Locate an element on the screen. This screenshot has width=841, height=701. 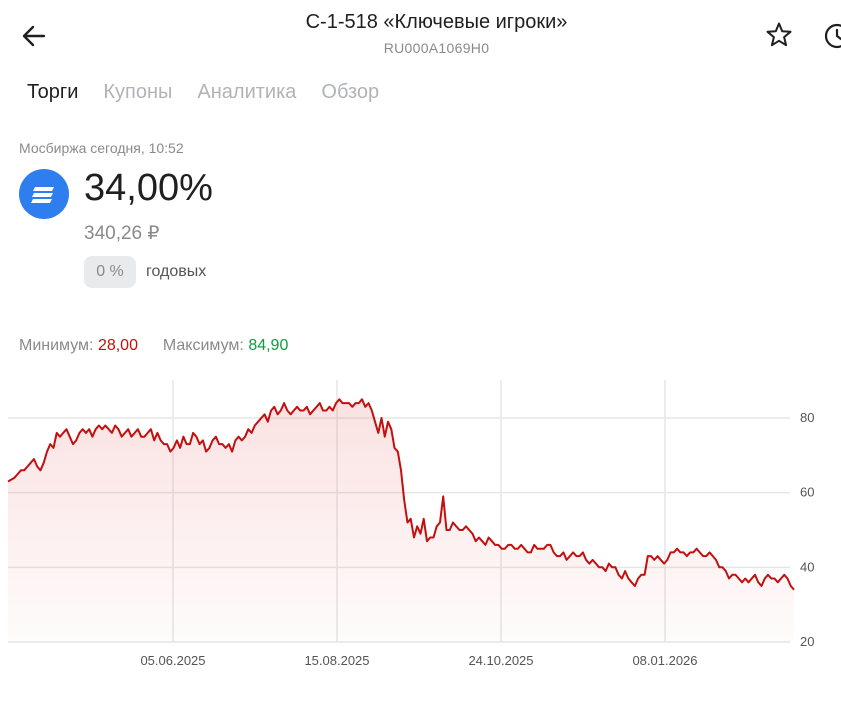
star-icon is located at coordinates (779, 34).